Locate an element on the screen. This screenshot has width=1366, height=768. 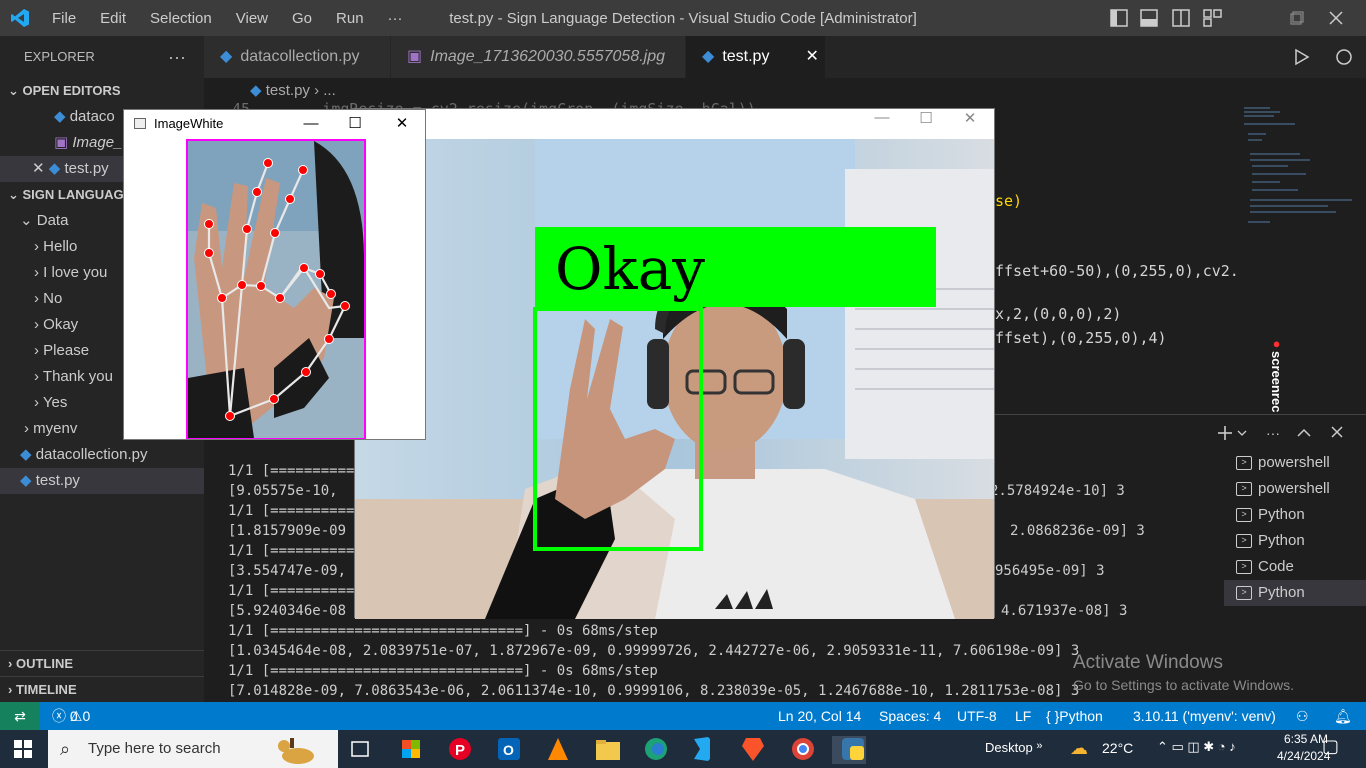
encoding: UTF-8 is located at coordinates (977, 716).